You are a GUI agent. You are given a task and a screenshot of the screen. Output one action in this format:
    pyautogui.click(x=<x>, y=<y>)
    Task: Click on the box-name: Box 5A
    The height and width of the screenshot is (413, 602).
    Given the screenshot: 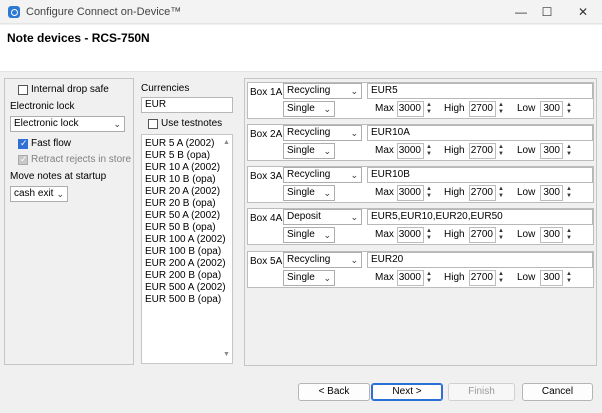 What is the action you would take?
    pyautogui.click(x=266, y=261)
    